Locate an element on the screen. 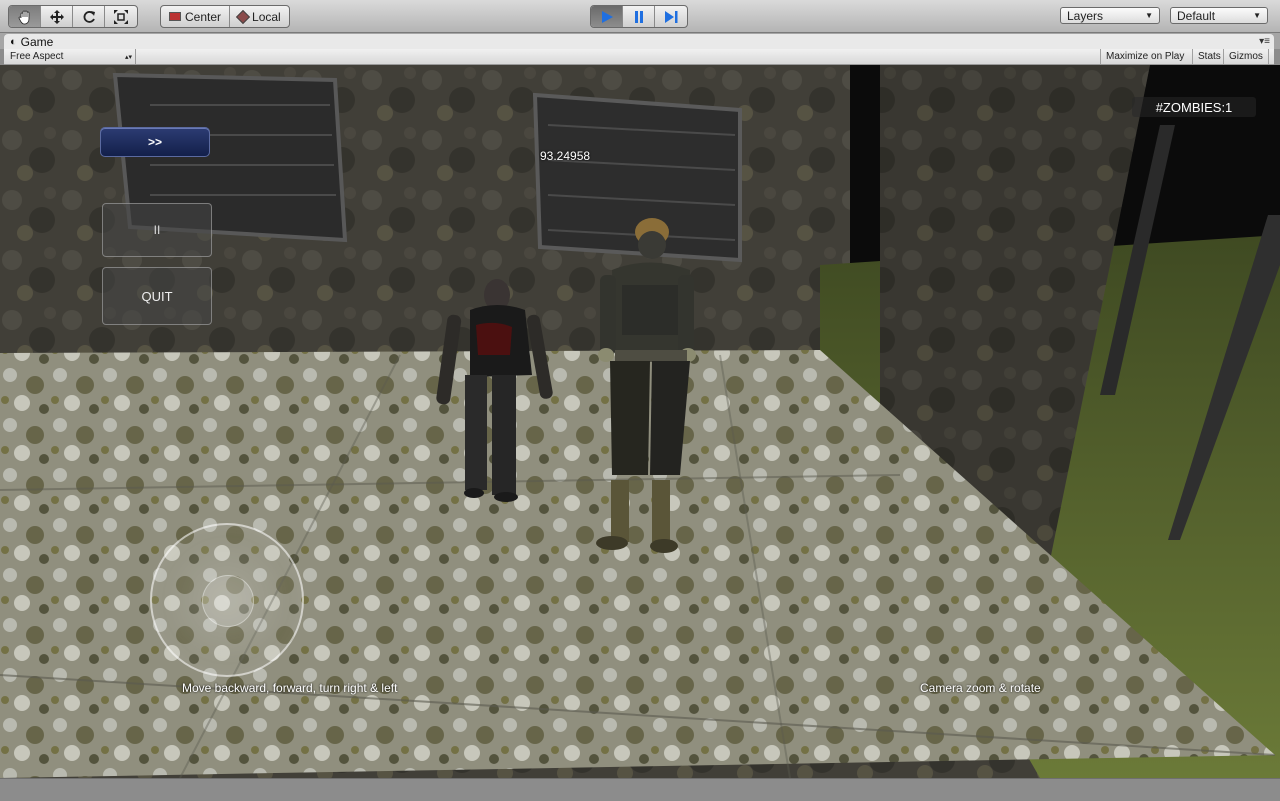 The height and width of the screenshot is (801, 1280). window-tab-bar: ◐ Game ▾≡ is located at coordinates (640, 41).